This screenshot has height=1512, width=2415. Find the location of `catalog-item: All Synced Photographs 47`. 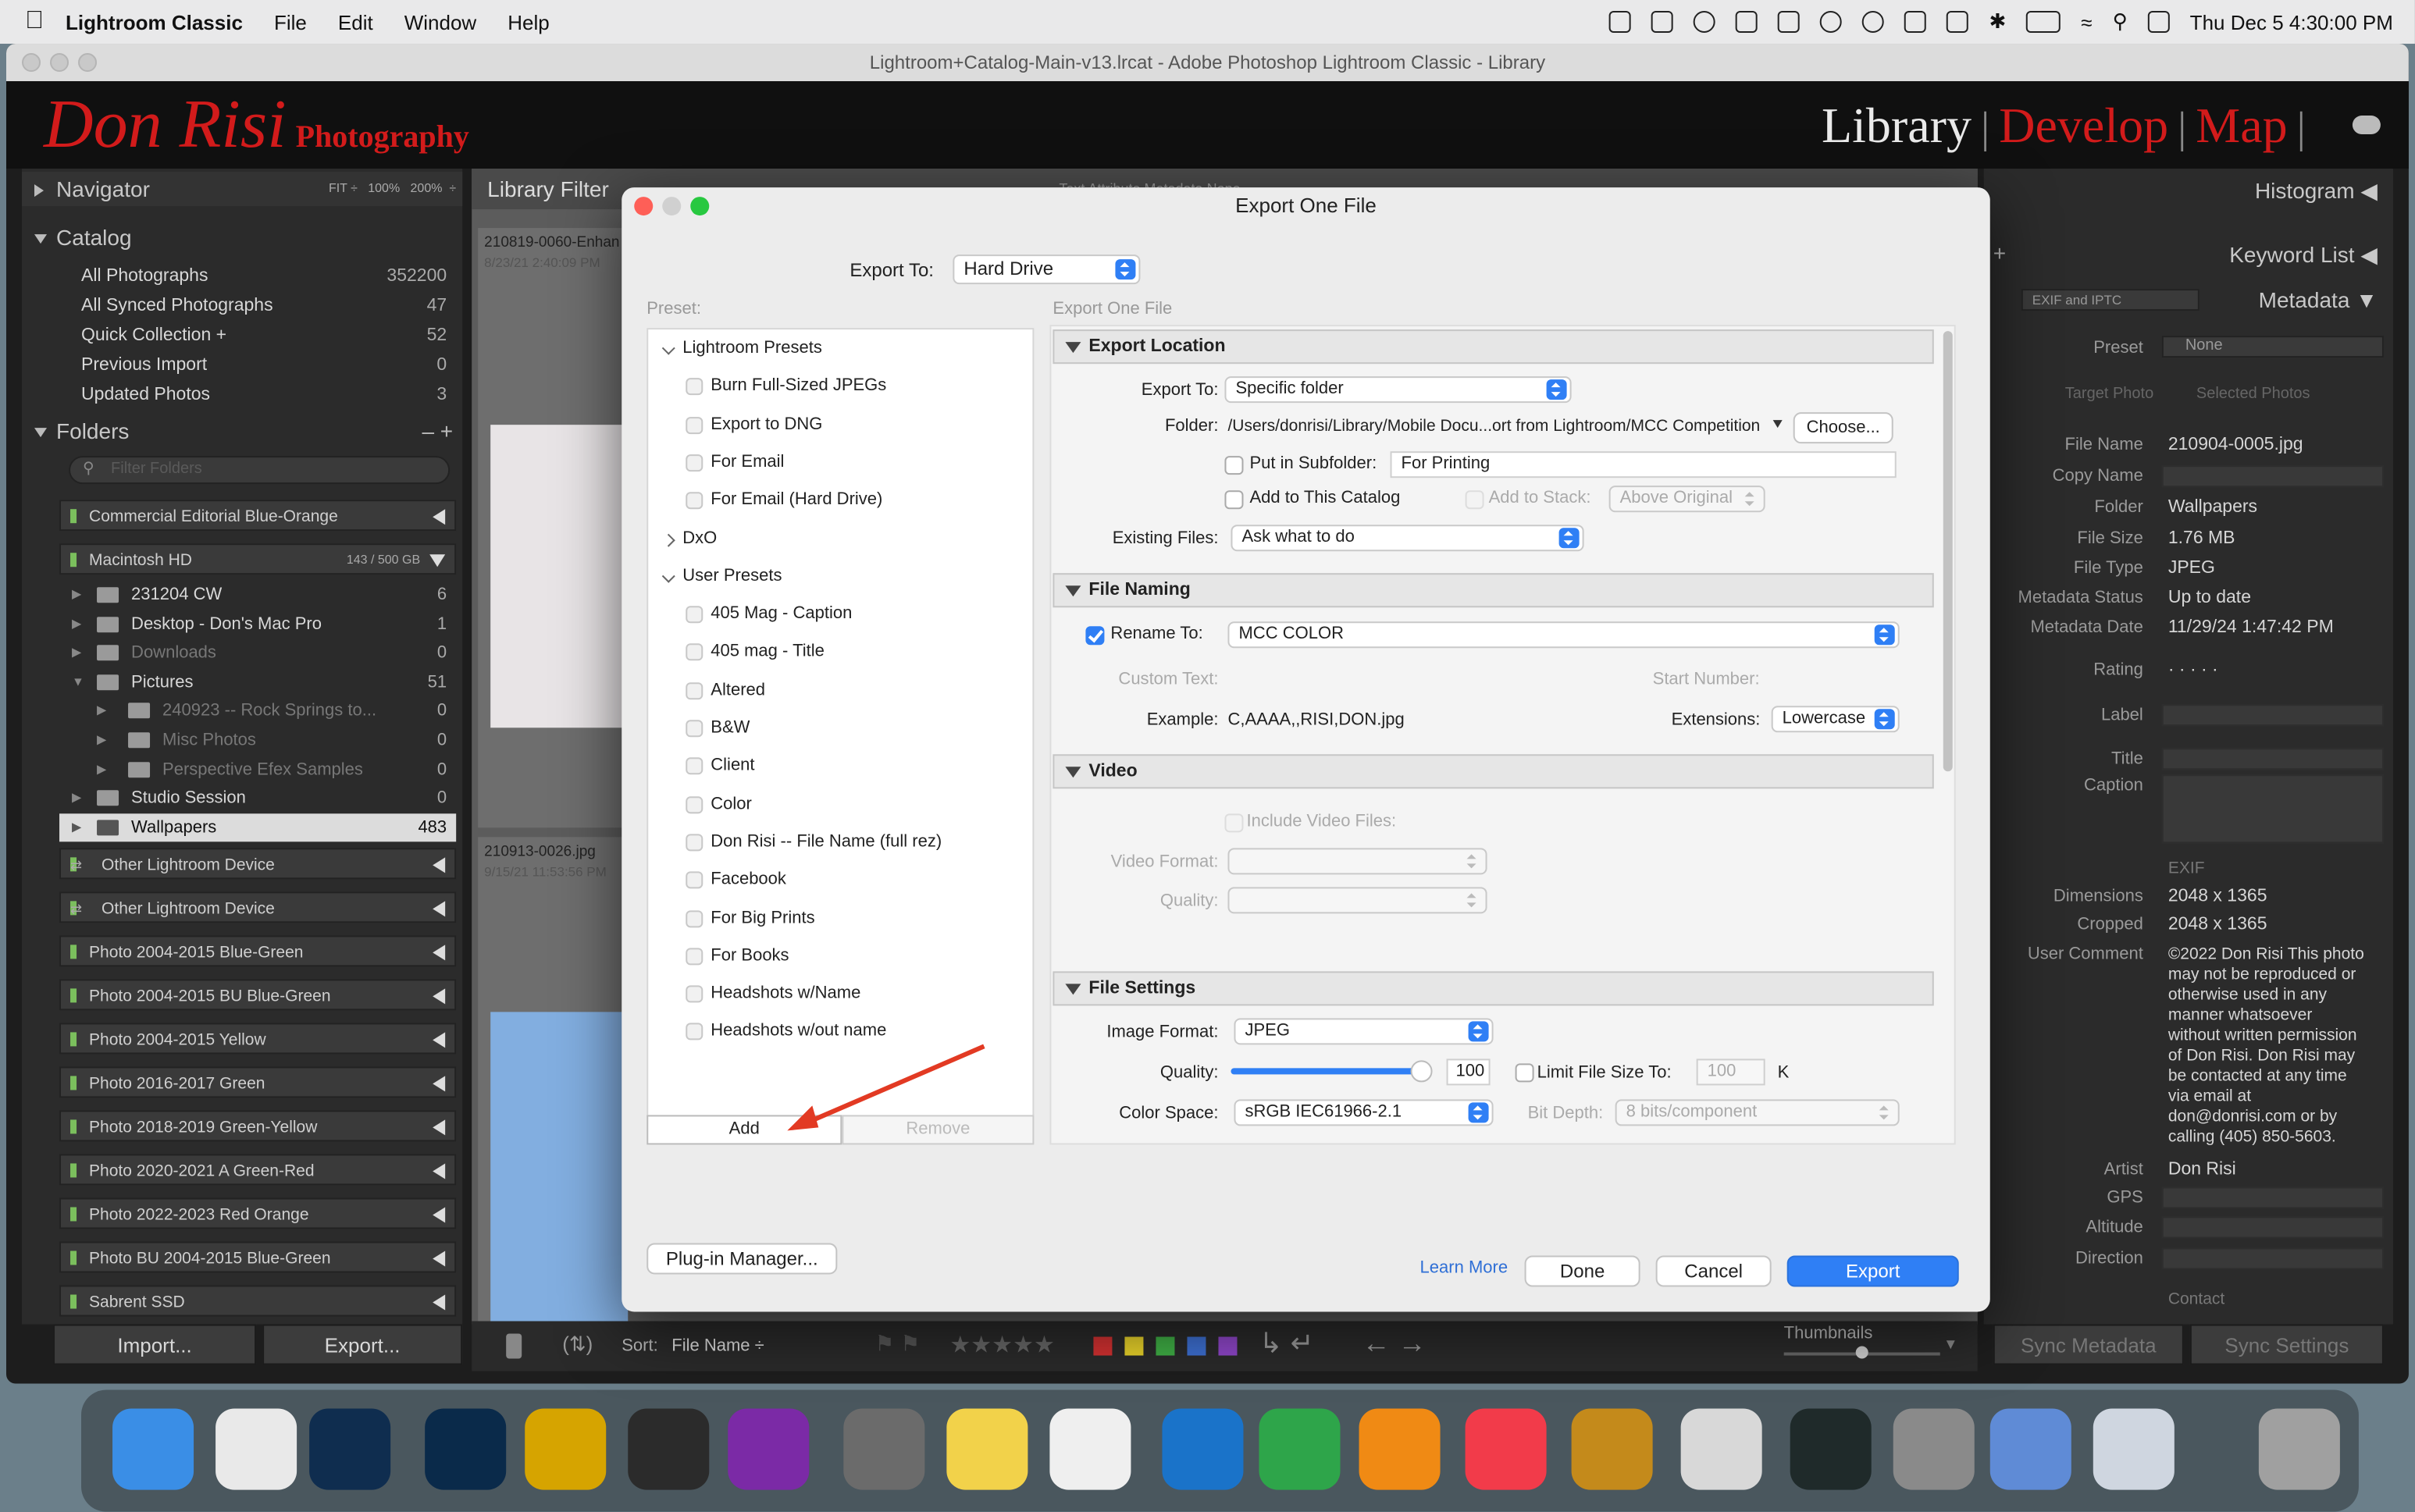

catalog-item: All Synced Photographs 47 is located at coordinates (268, 306).